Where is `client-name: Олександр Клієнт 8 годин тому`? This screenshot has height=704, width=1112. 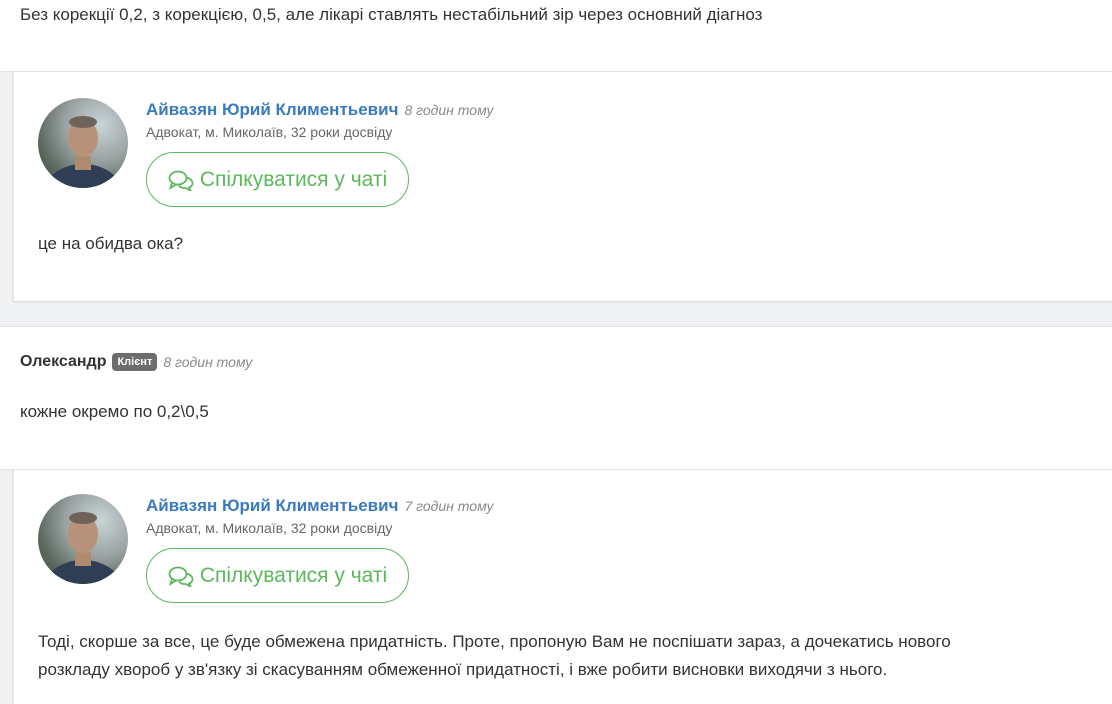 client-name: Олександр Клієнт 8 годин тому is located at coordinates (136, 362).